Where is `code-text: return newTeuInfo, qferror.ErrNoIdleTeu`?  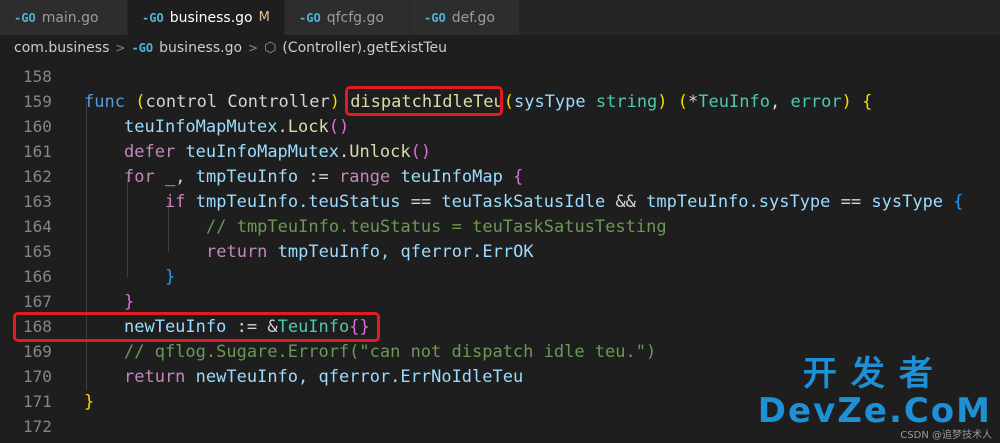 code-text: return newTeuInfo, qferror.ErrNoIdleTeu is located at coordinates (324, 376).